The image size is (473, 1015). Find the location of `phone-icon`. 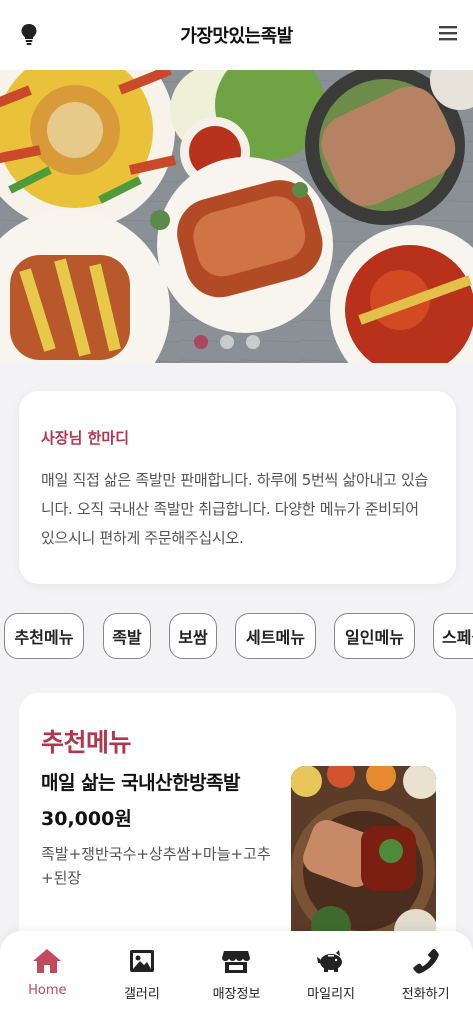

phone-icon is located at coordinates (425, 961).